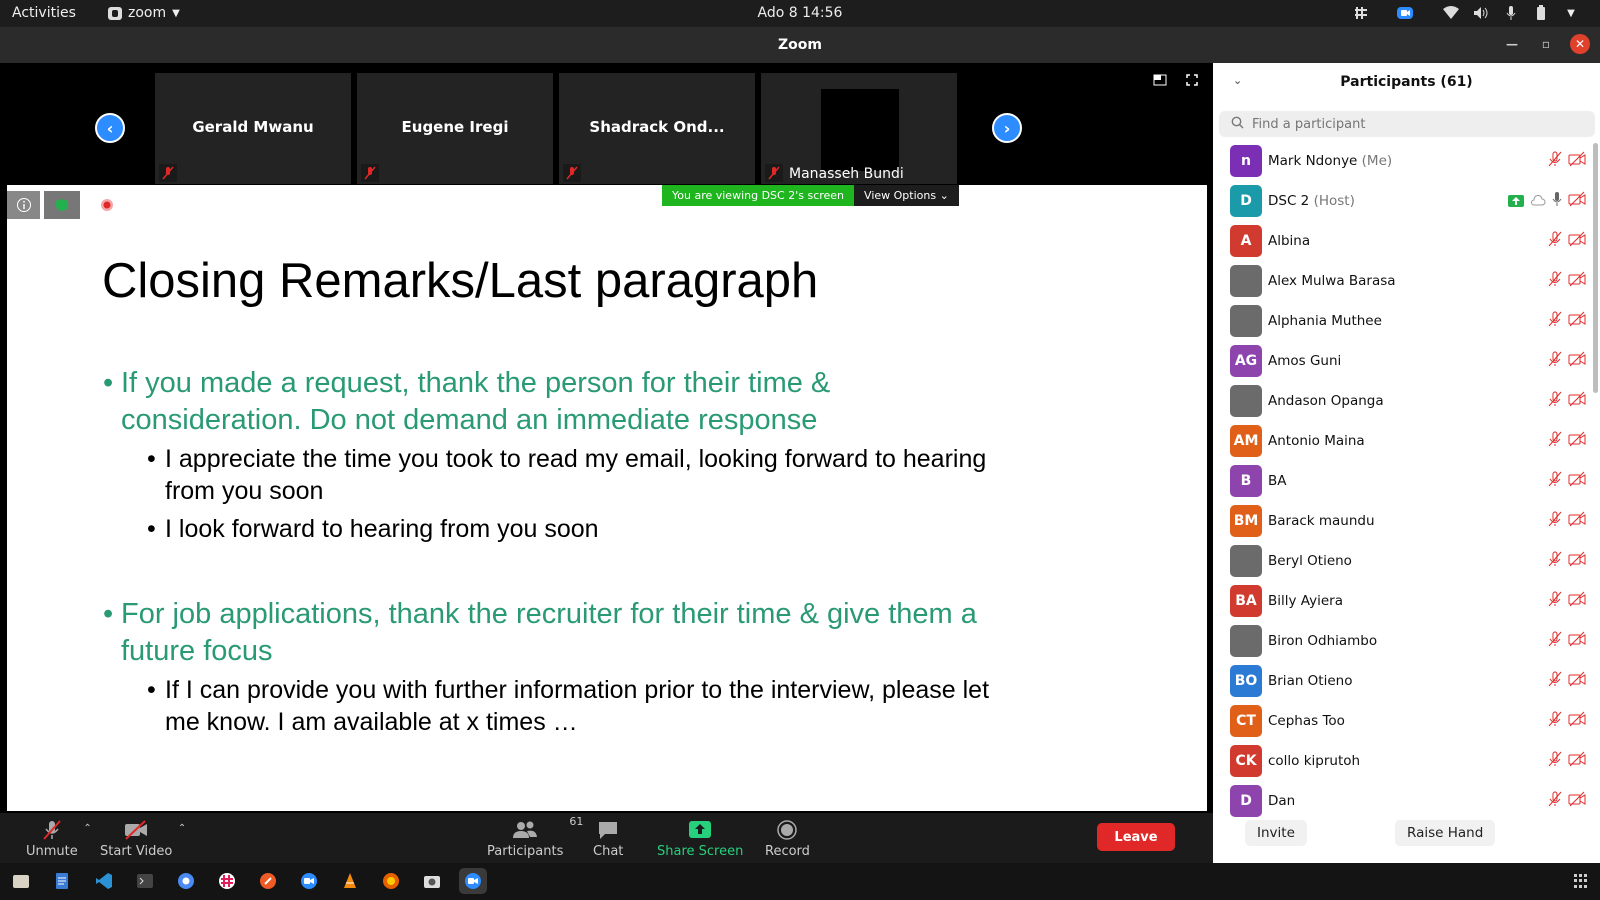 This screenshot has width=1600, height=900. Describe the element at coordinates (455, 128) in the screenshot. I see `video-tile: Eugene Iregi` at that location.